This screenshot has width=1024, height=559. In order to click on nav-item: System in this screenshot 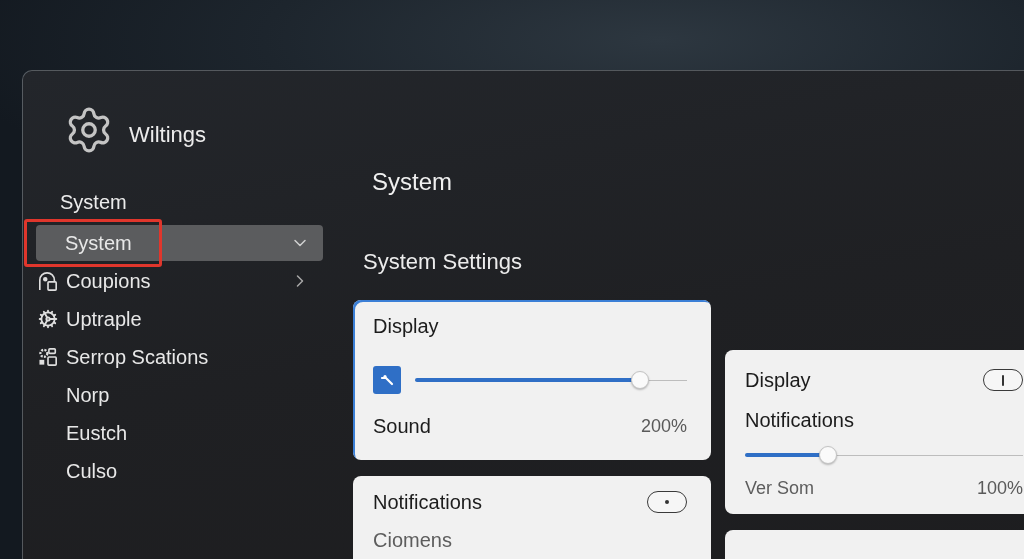, I will do `click(179, 243)`.